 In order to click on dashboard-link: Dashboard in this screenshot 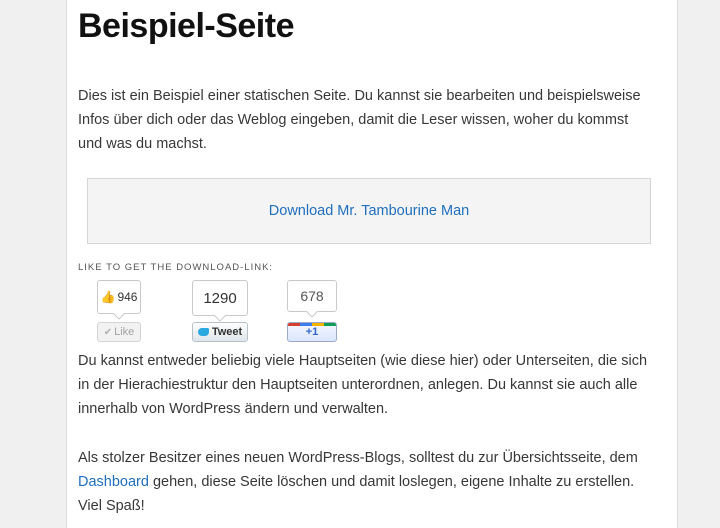, I will do `click(113, 482)`.